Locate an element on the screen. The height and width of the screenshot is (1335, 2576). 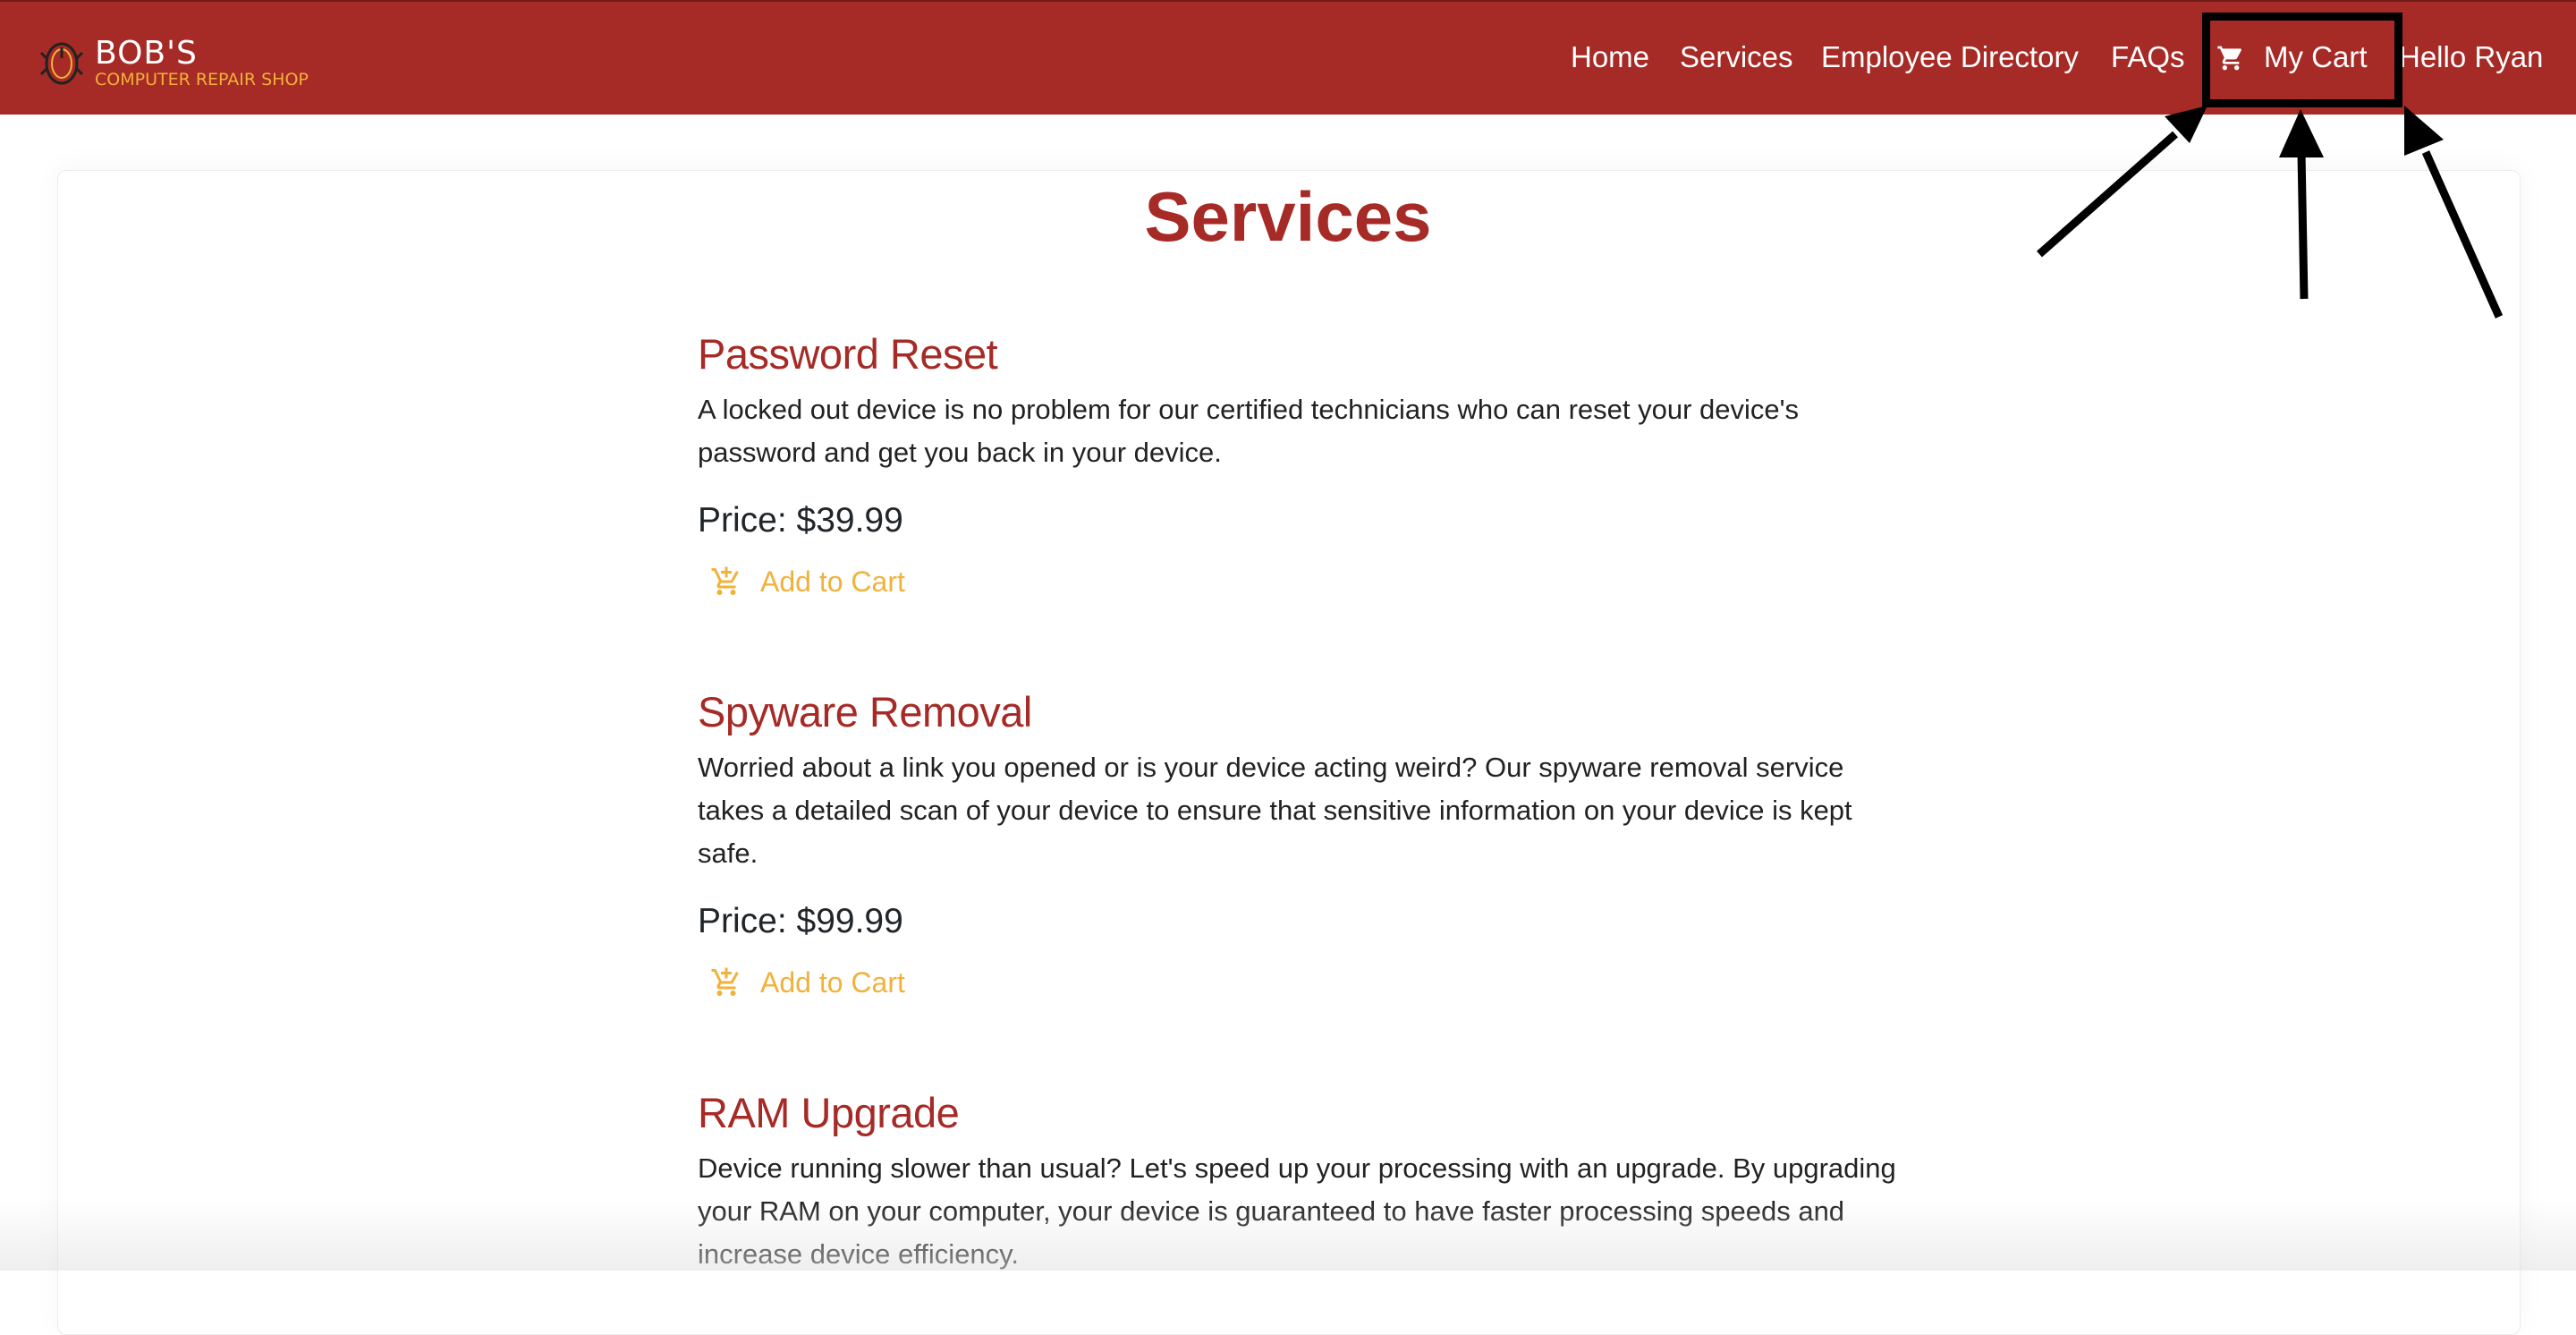
service-price: Price: $99.99 is located at coordinates (800, 921).